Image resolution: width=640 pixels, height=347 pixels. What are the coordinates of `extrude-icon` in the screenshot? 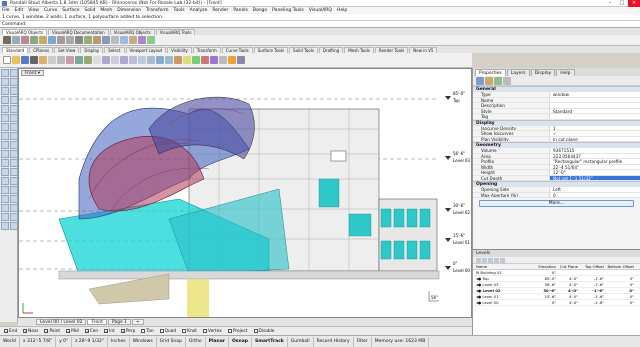 It's located at (5, 136).